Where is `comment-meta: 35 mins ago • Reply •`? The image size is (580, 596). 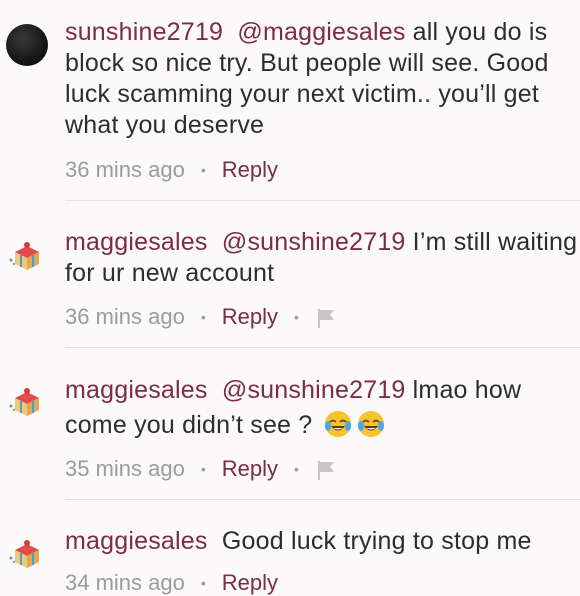
comment-meta: 35 mins ago • Reply • is located at coordinates (200, 469).